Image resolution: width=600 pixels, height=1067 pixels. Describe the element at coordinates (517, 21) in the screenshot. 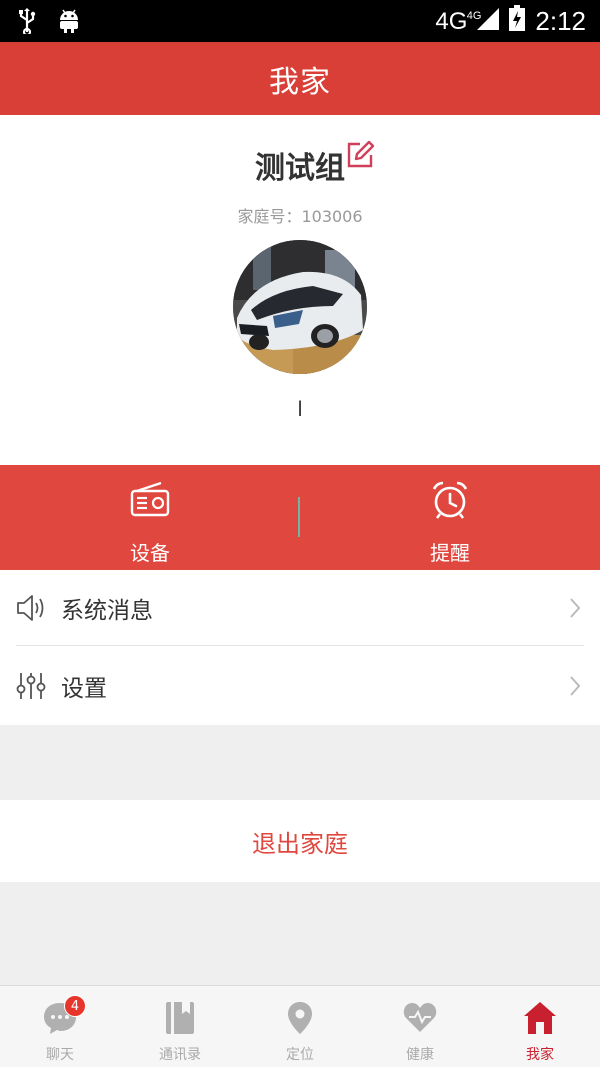

I see `battery-icon` at that location.